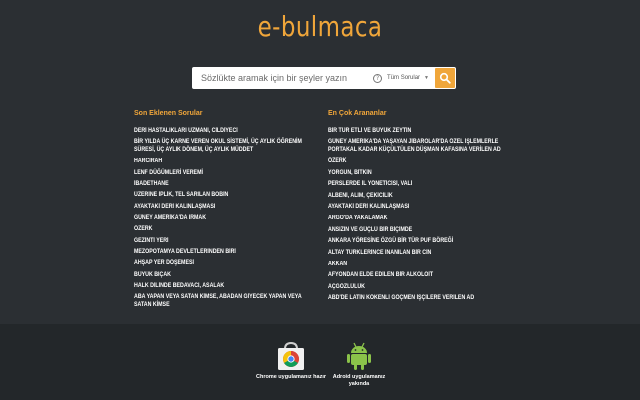  Describe the element at coordinates (222, 287) in the screenshot. I see `list-item: HALK DİLİNDE BEDAVACI, ASALAK` at that location.